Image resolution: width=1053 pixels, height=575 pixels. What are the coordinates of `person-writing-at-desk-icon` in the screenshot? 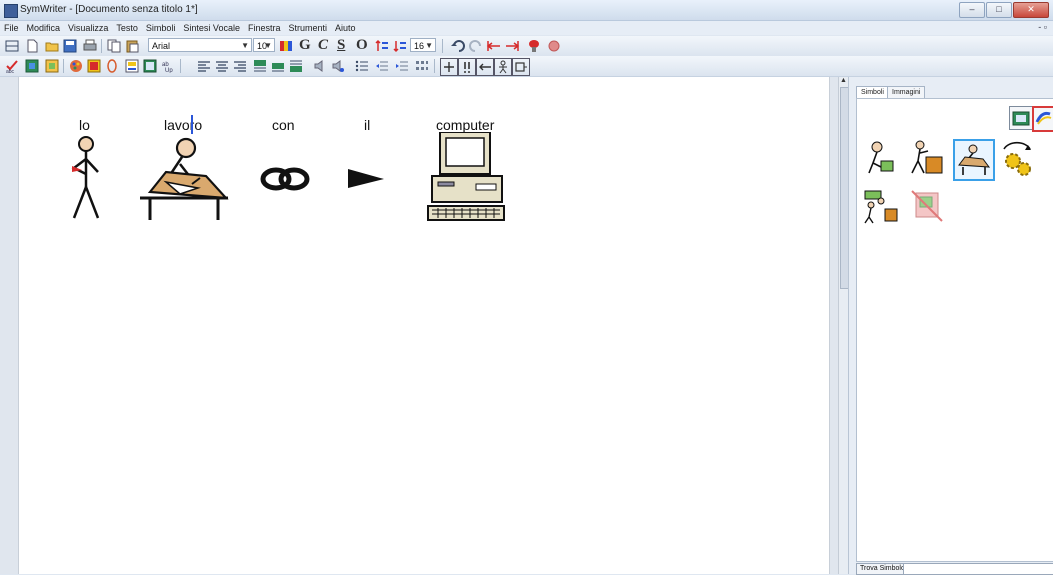 It's located at (184, 178).